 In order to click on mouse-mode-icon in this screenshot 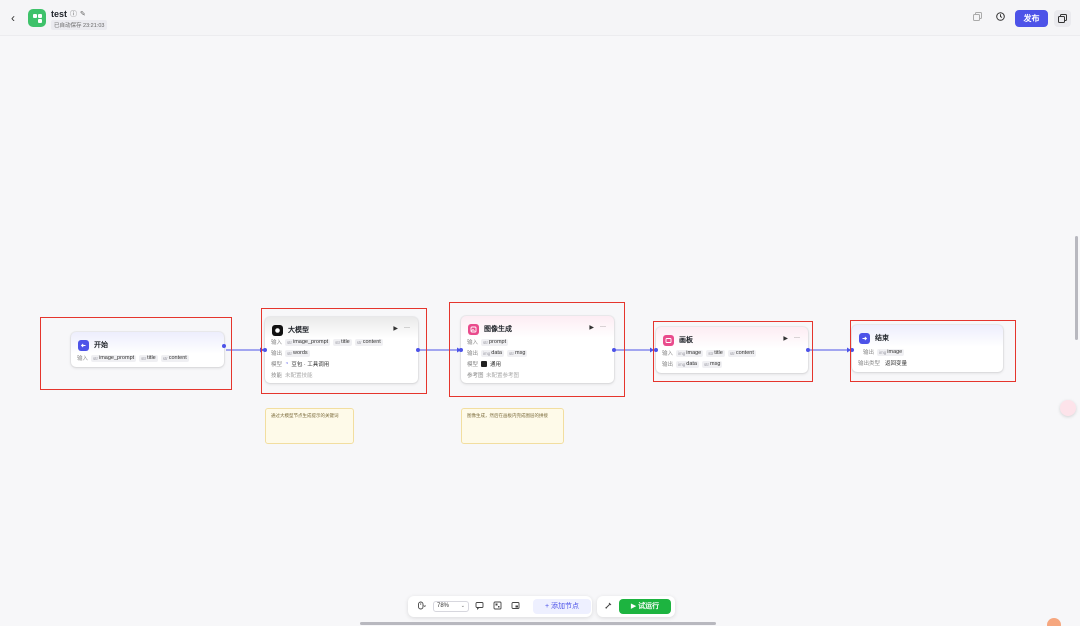, I will do `click(421, 606)`.